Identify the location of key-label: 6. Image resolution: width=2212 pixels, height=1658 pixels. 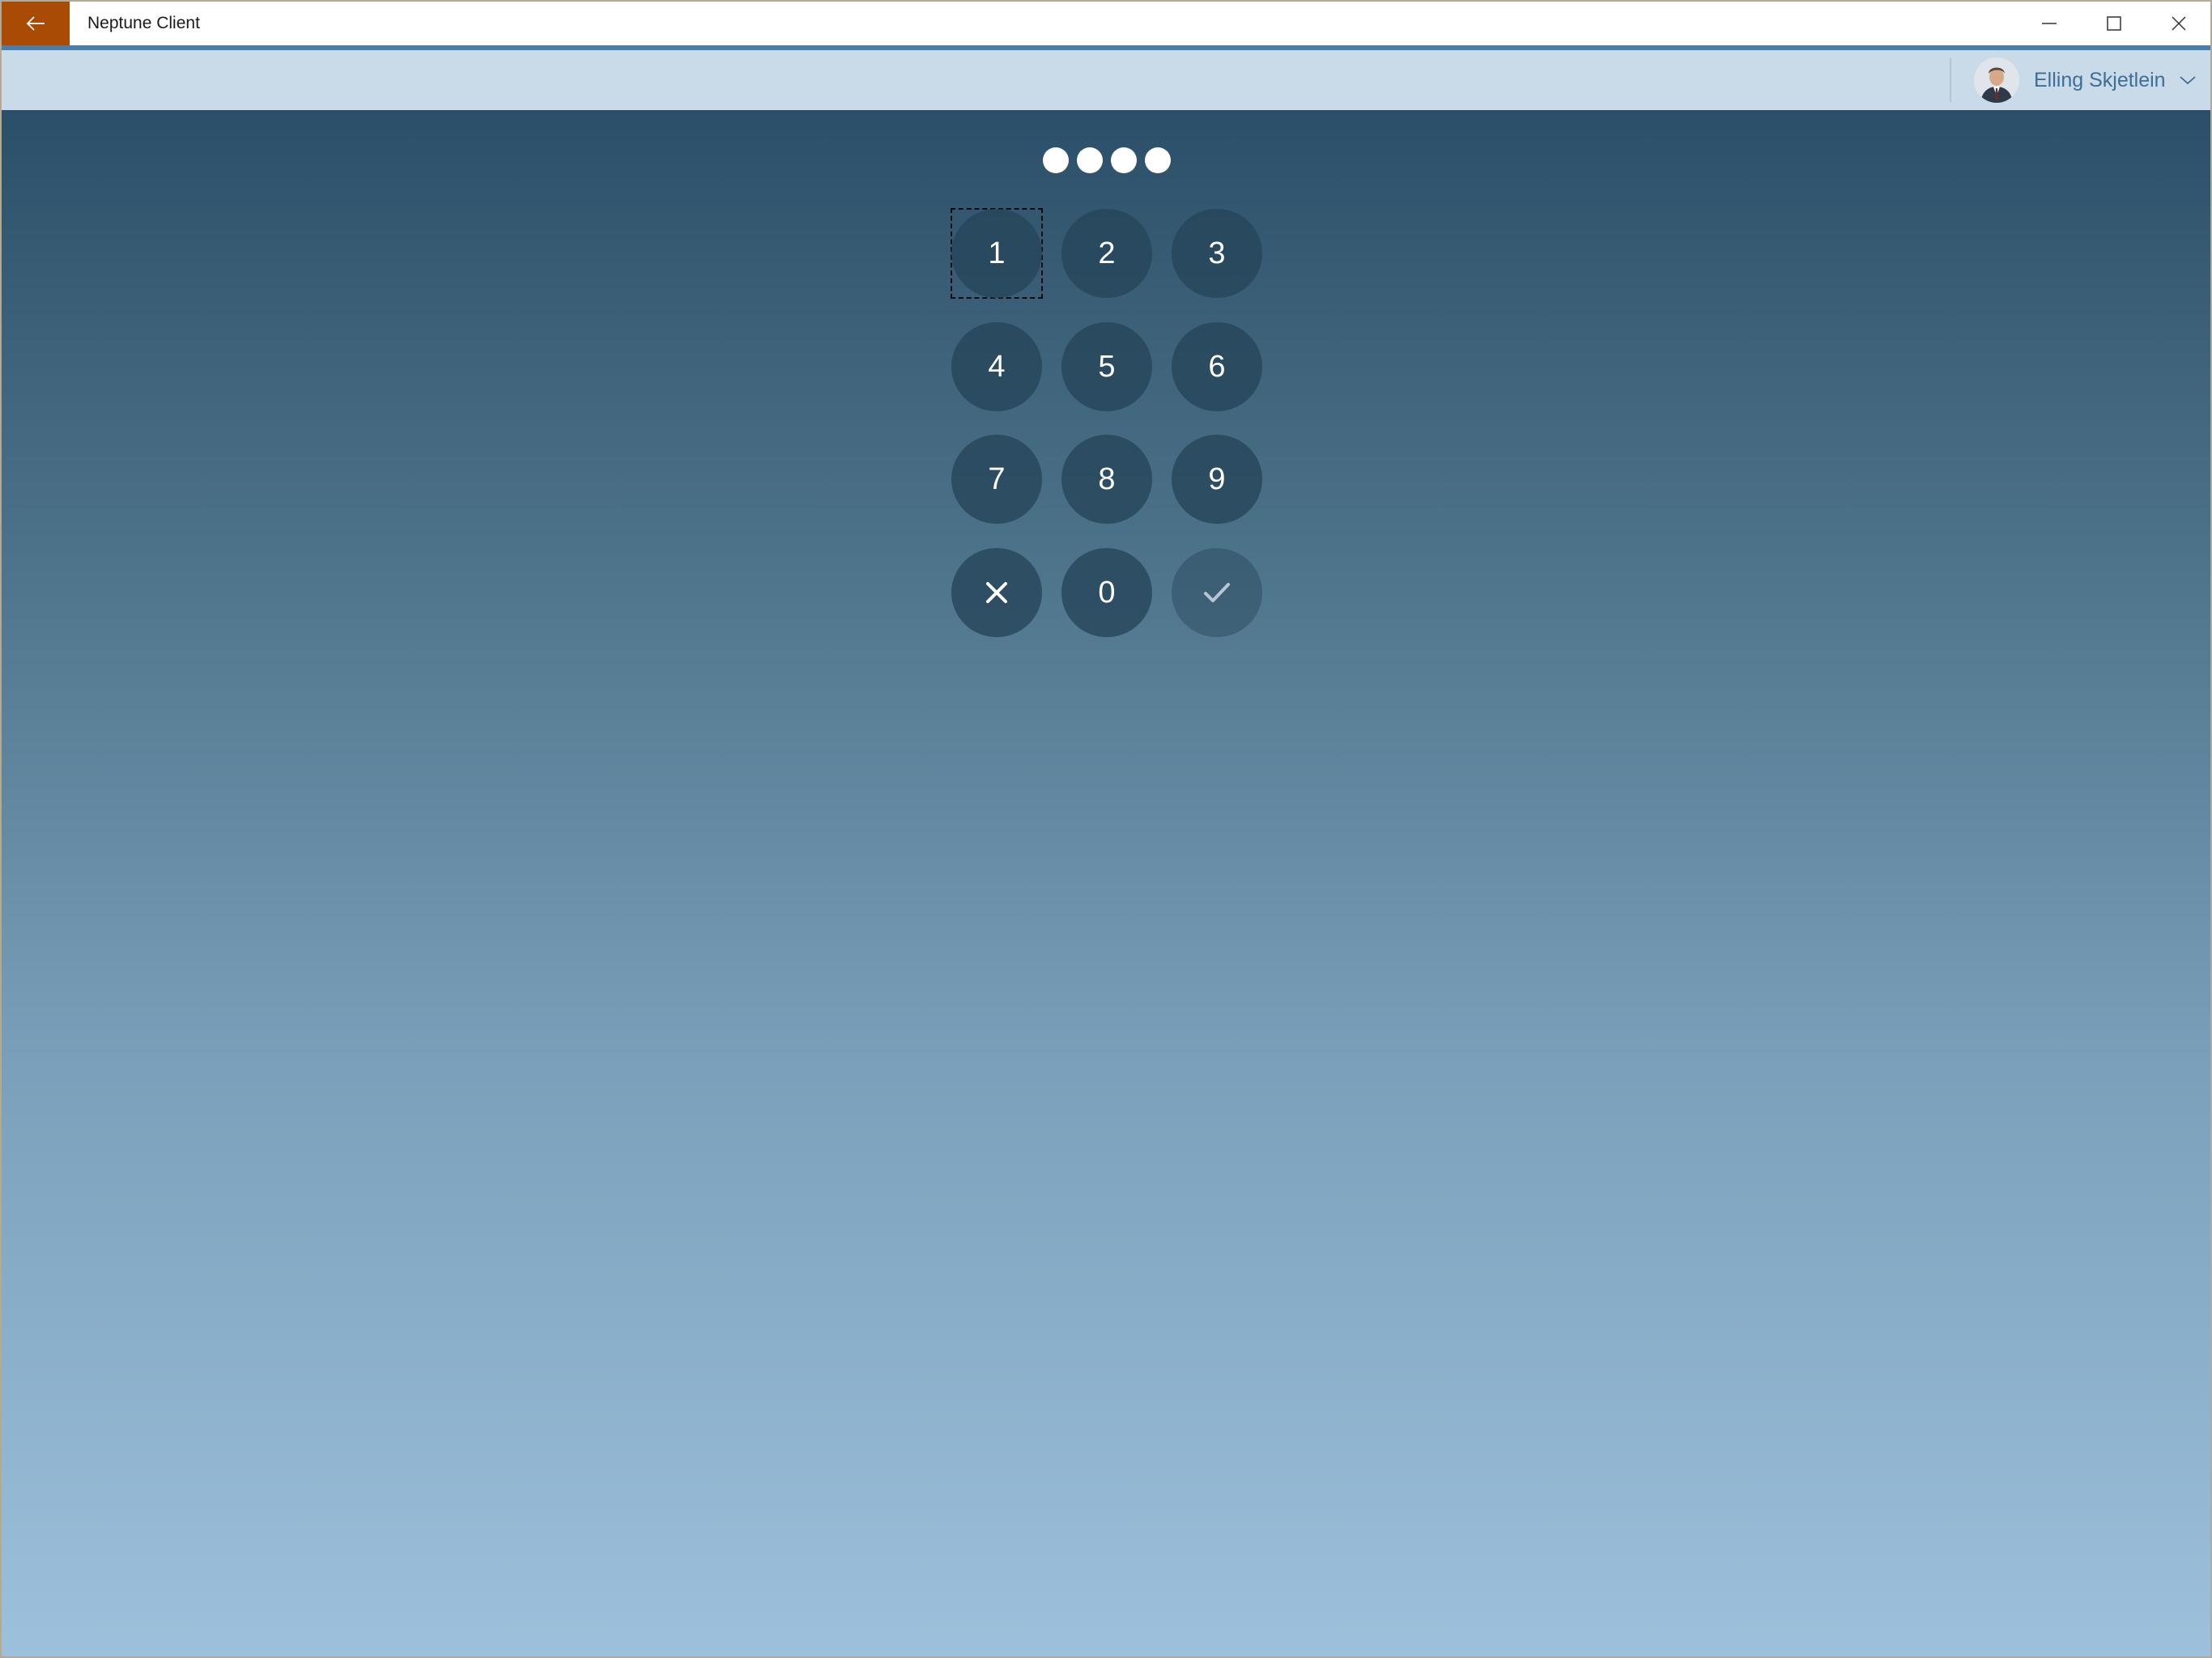
(1217, 366).